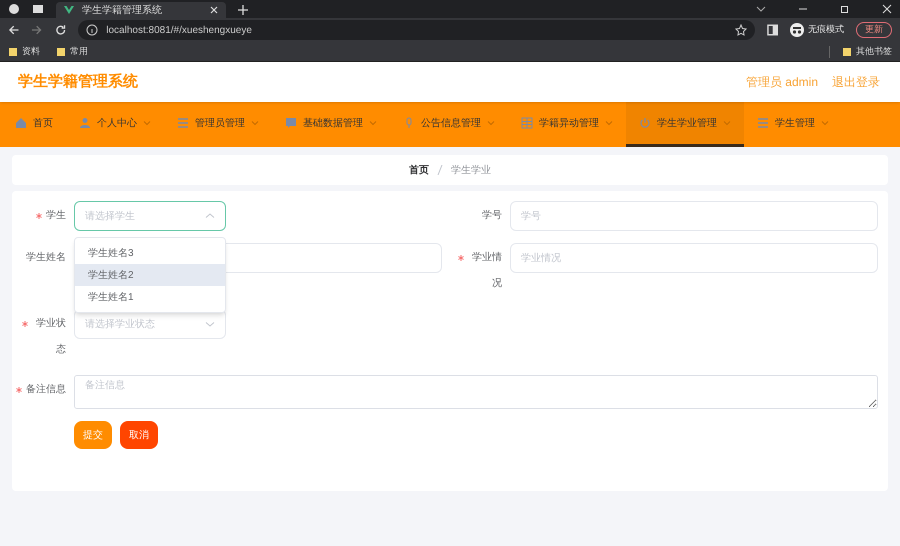 This screenshot has height=546, width=900. Describe the element at coordinates (69, 10) in the screenshot. I see `v-logo-icon` at that location.